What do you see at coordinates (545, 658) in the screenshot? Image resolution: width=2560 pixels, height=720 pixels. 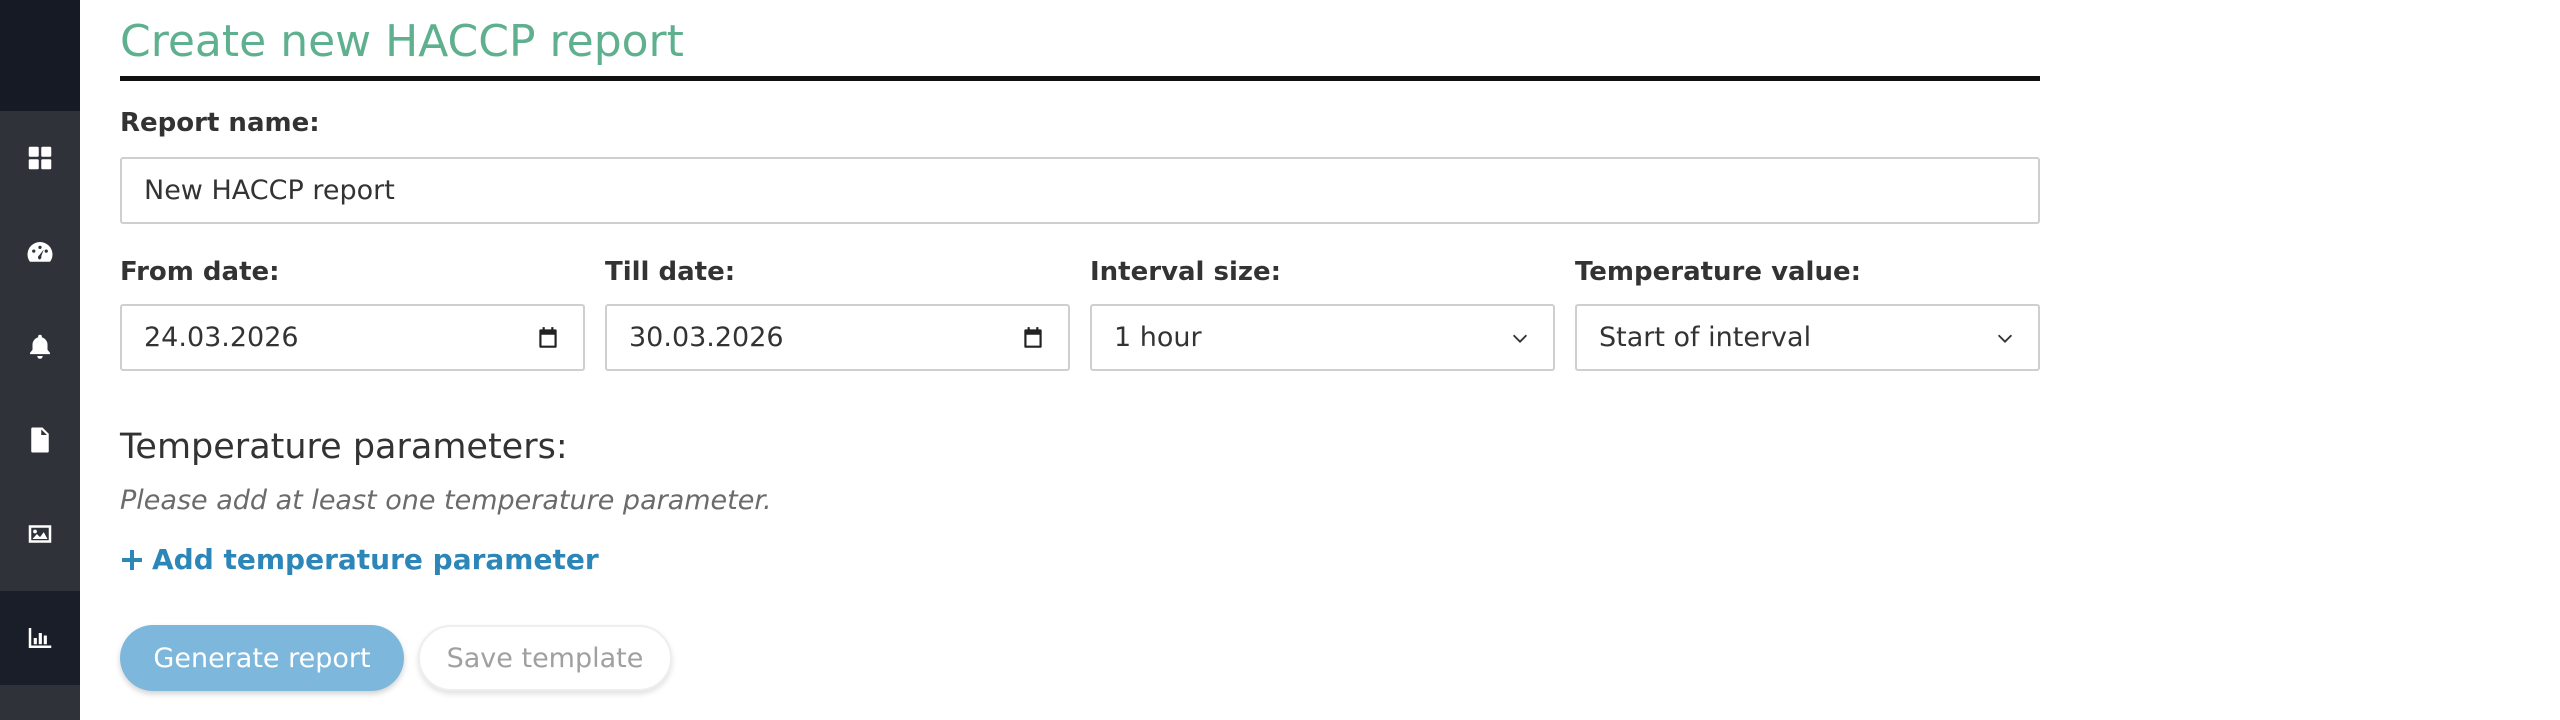 I see `save-template-button: Save template` at bounding box center [545, 658].